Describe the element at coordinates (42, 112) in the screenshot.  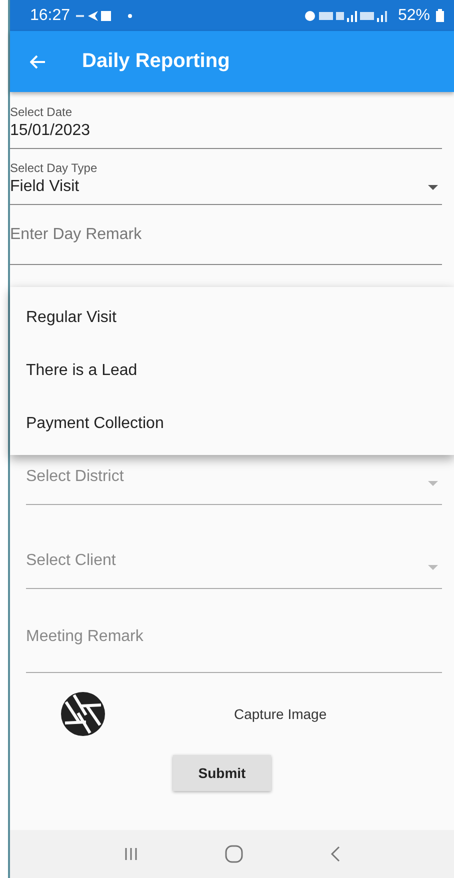
I see `field-label: Select Date` at that location.